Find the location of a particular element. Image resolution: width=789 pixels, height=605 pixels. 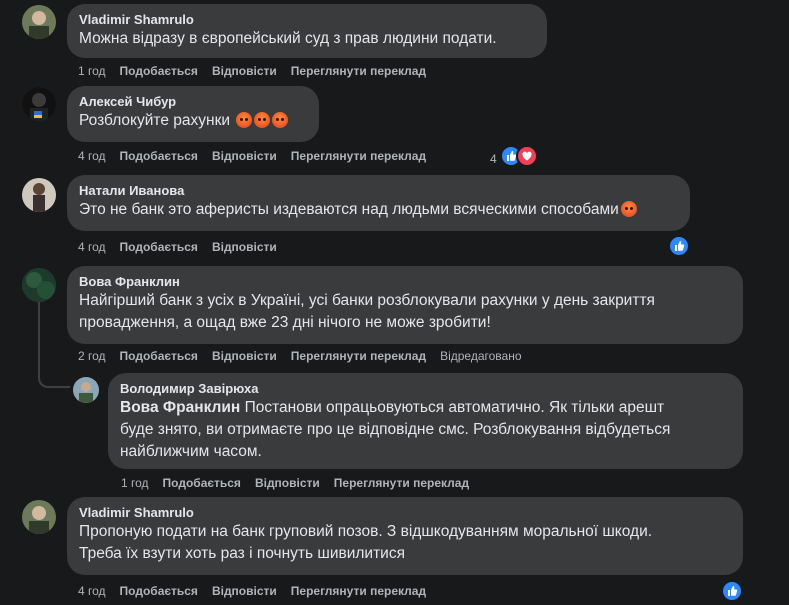

comment-author: Вова Франклин is located at coordinates (405, 282).